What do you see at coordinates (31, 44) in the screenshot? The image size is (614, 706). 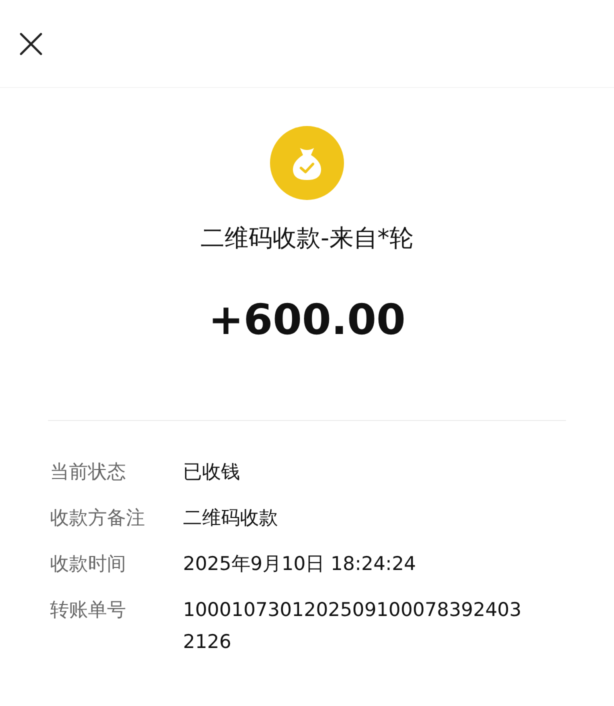 I see `close-icon` at bounding box center [31, 44].